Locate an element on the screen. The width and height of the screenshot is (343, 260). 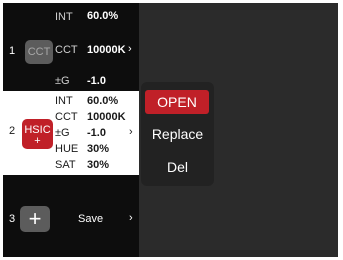
p2-thumb-plus-icon: + is located at coordinates (37, 141).